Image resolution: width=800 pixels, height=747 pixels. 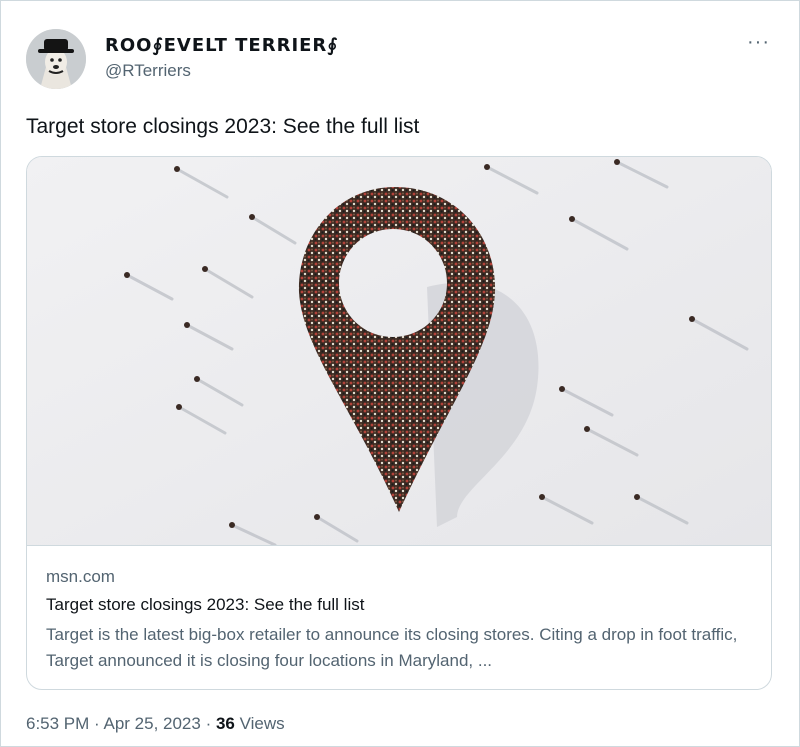 What do you see at coordinates (56, 59) in the screenshot?
I see `avatar` at bounding box center [56, 59].